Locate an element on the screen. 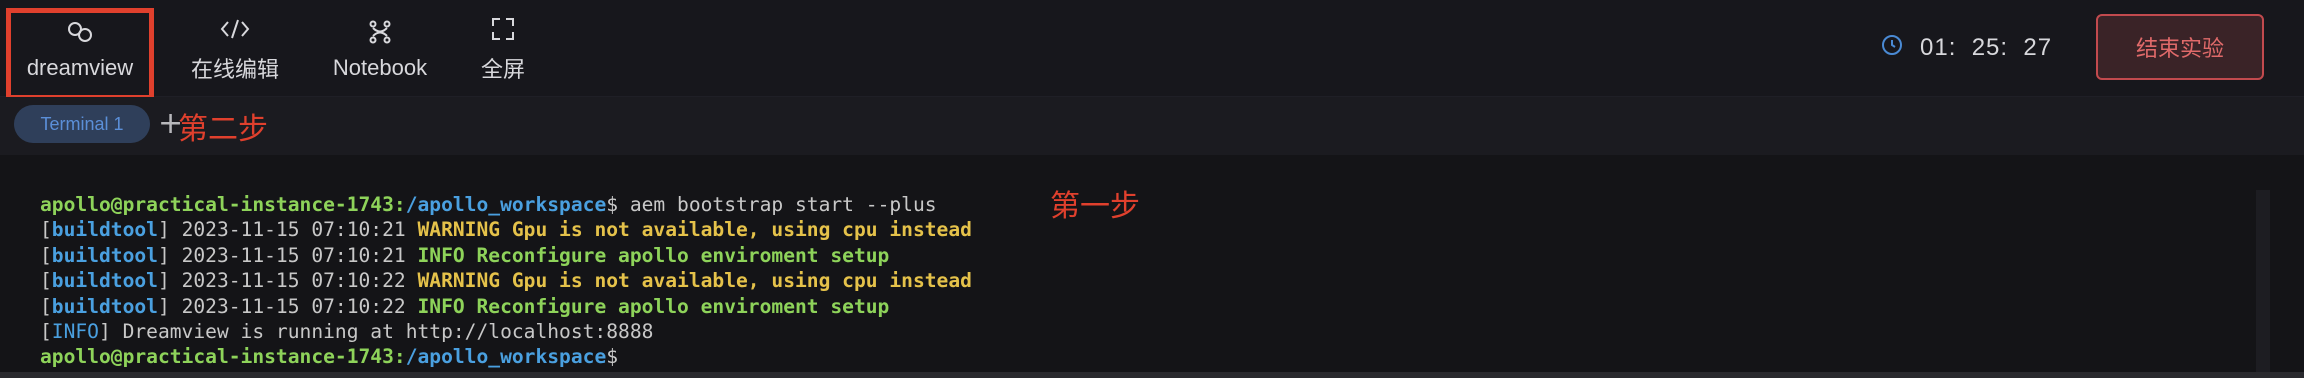  toolbar-item-notebook: Notebook is located at coordinates (380, 48).